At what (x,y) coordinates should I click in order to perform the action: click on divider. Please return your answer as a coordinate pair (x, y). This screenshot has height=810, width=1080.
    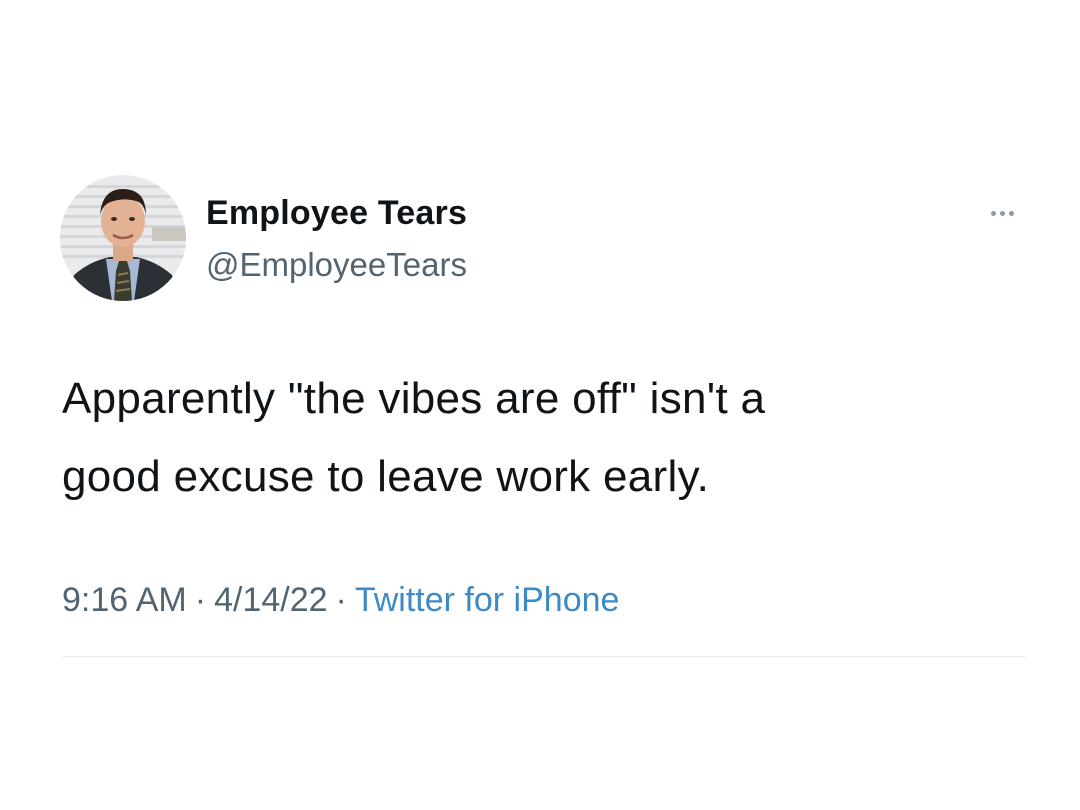
    Looking at the image, I should click on (544, 656).